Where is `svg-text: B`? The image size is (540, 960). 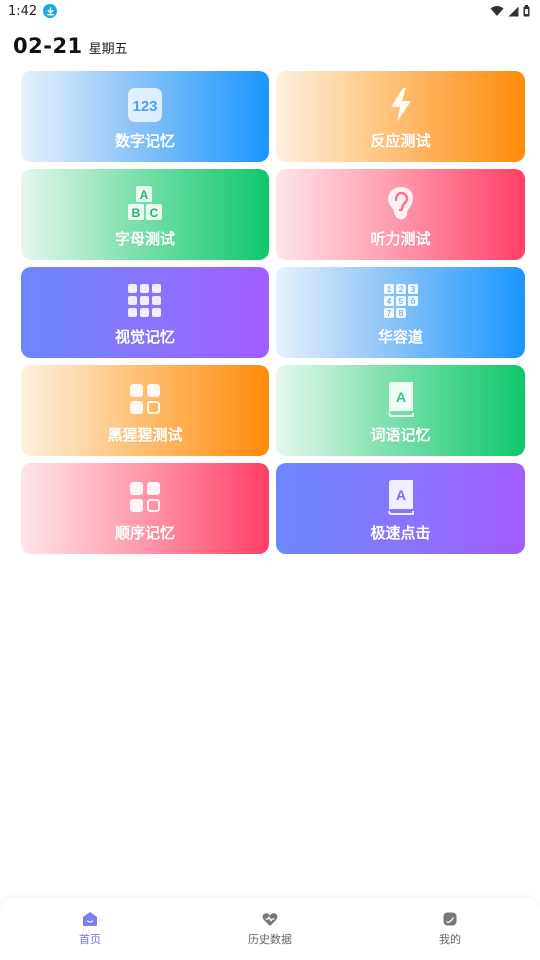 svg-text: B is located at coordinates (136, 213).